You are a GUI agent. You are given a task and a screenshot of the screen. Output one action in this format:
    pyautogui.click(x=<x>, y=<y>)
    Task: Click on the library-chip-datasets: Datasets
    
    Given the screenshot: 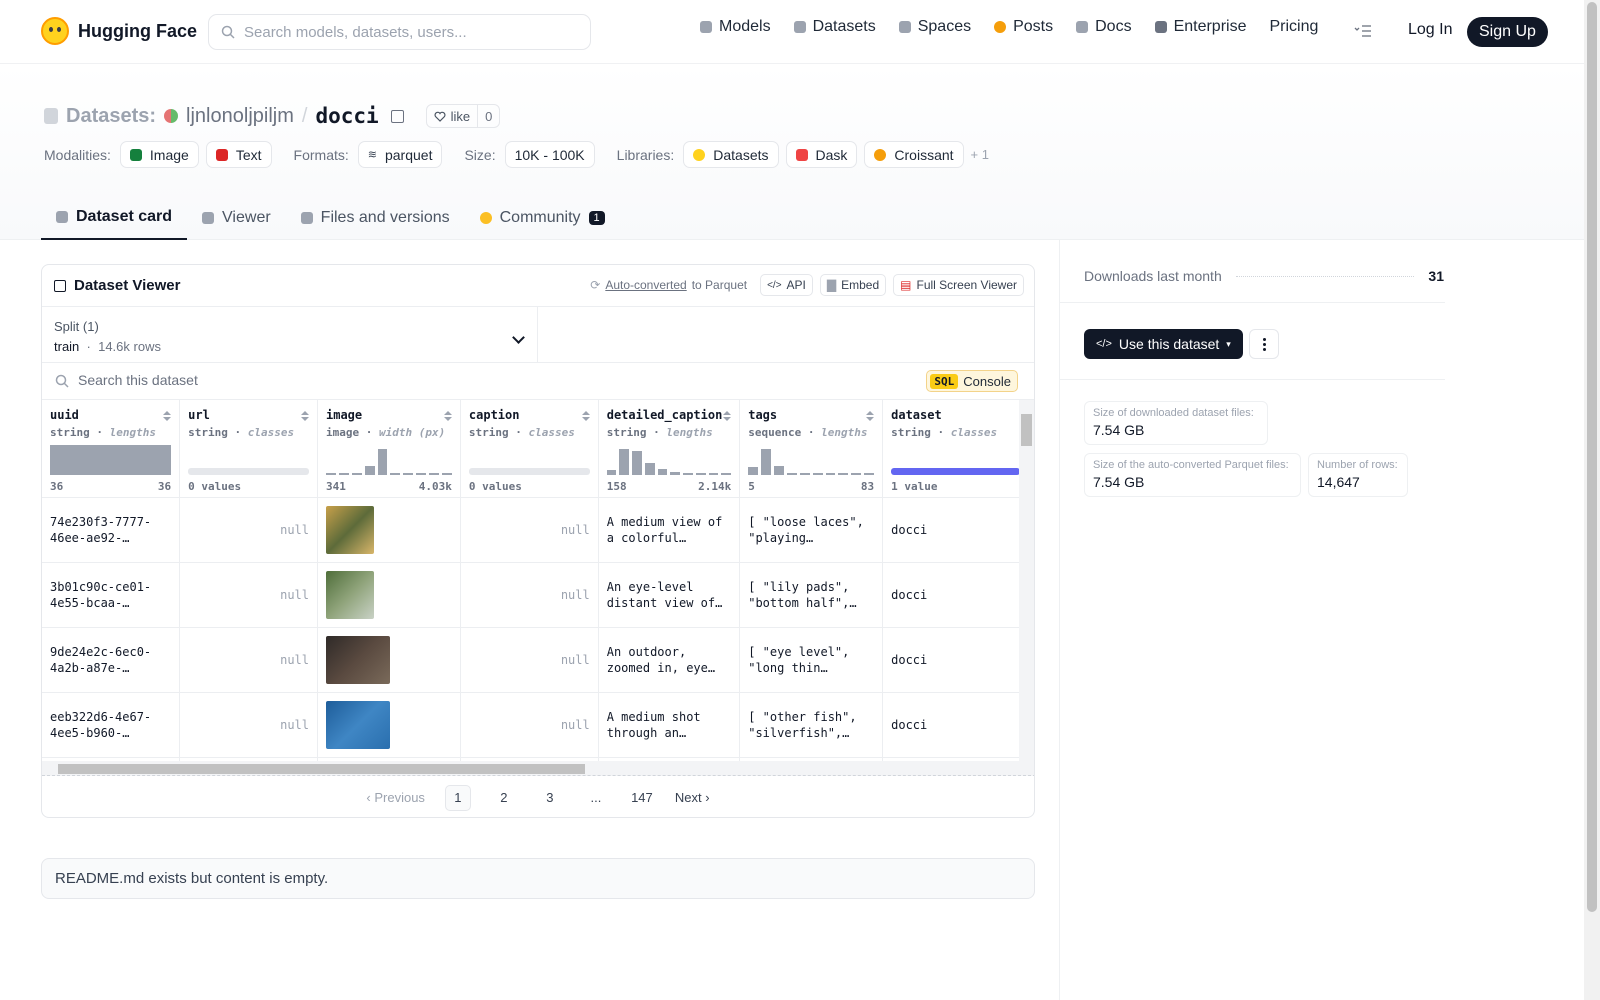 What is the action you would take?
    pyautogui.click(x=731, y=154)
    